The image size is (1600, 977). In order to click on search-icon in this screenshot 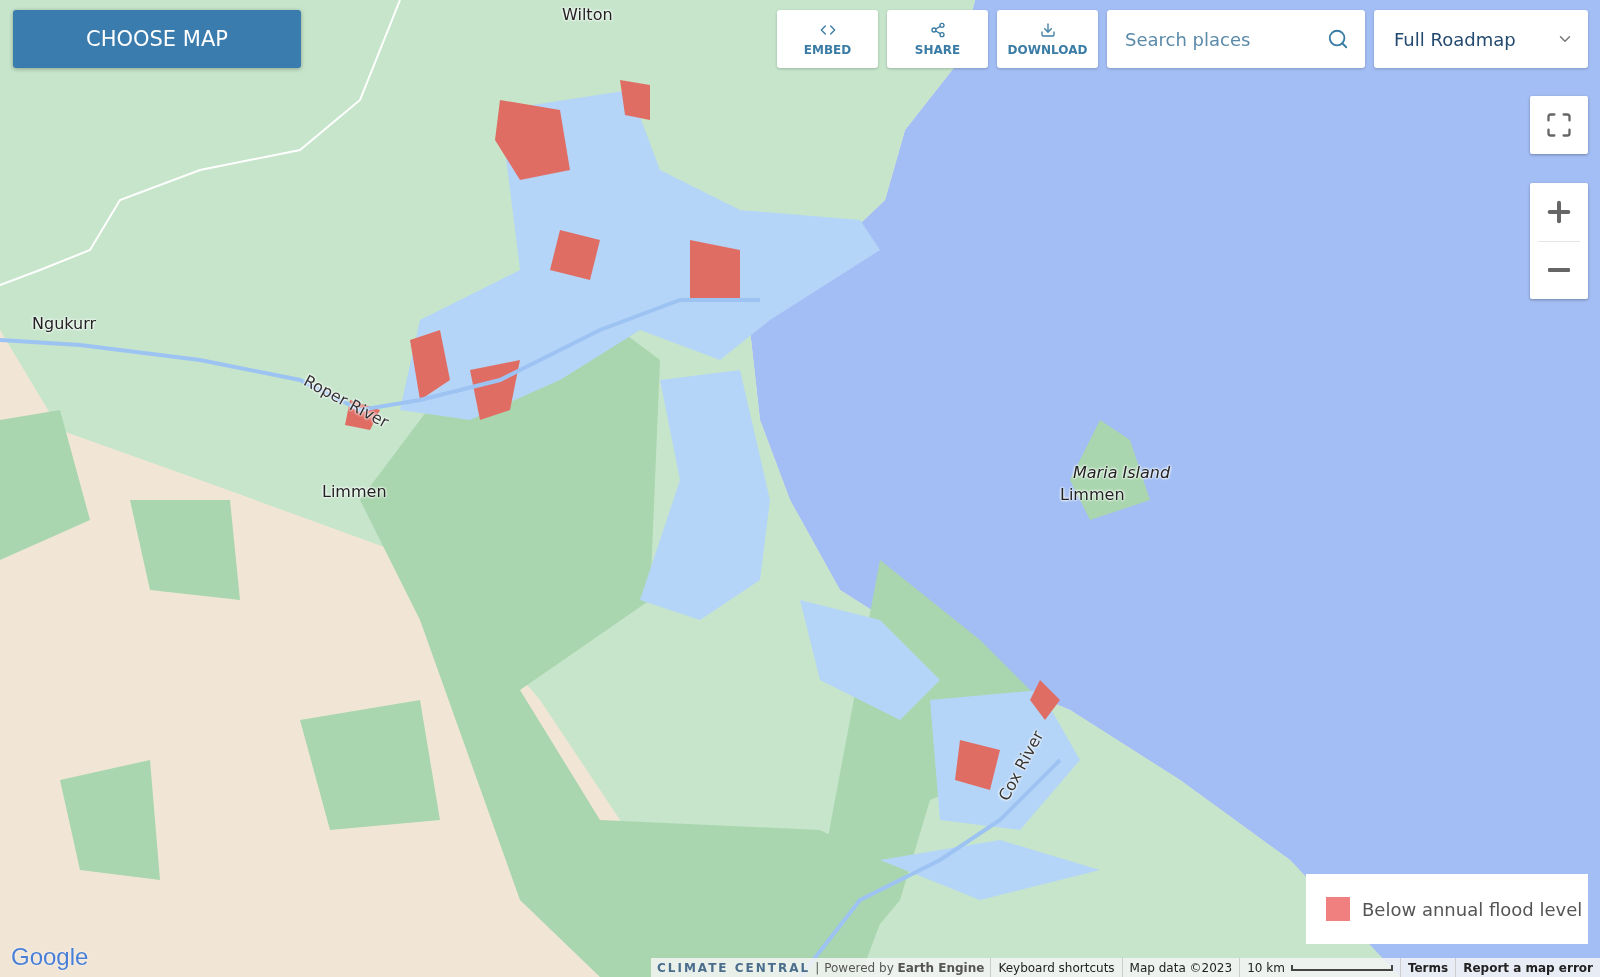, I will do `click(1338, 39)`.